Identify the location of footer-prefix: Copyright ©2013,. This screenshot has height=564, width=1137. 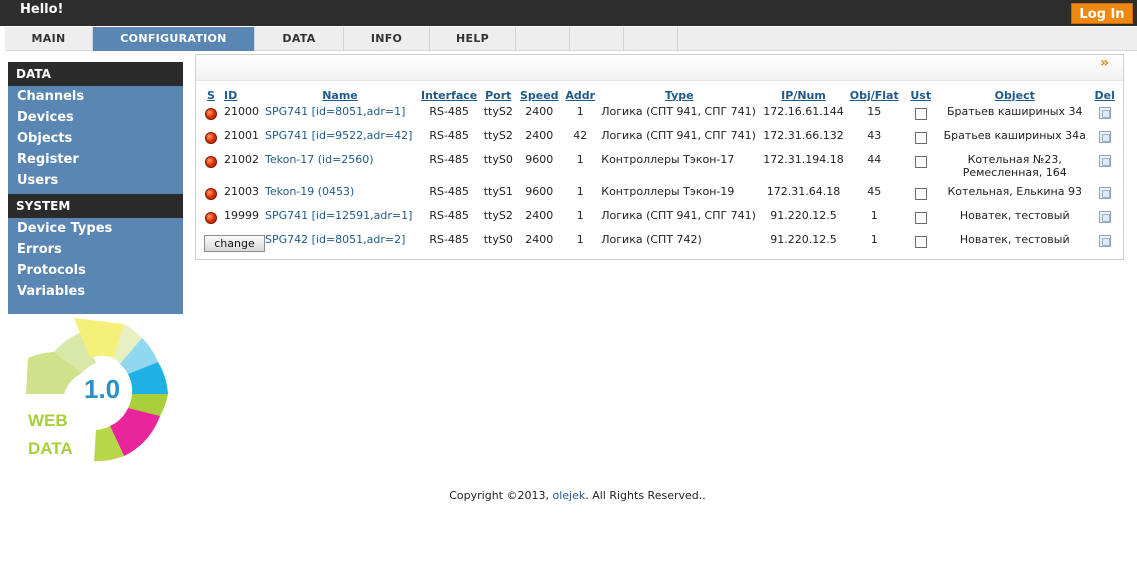
(501, 495).